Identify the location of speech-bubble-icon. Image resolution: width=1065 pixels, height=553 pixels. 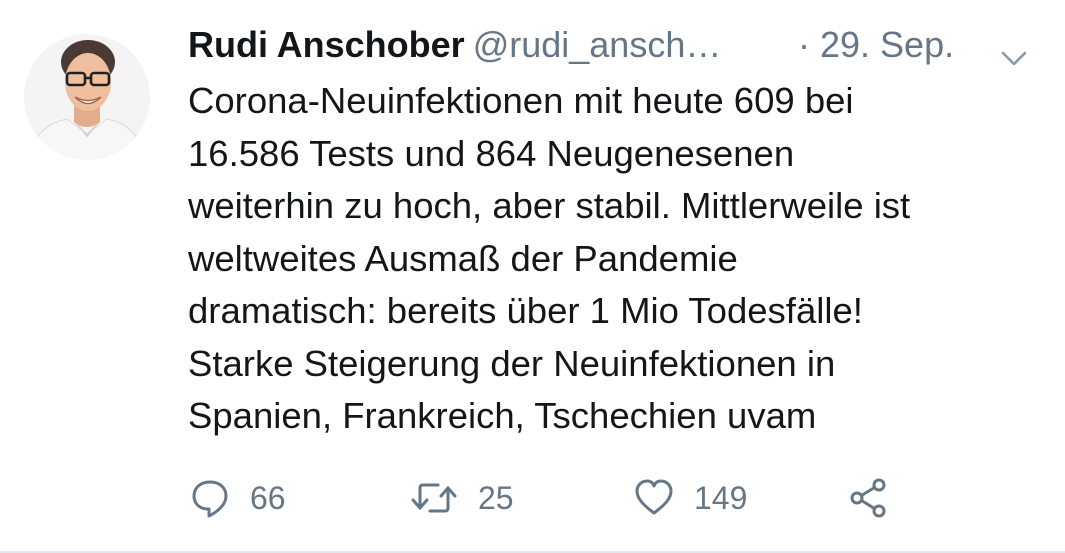
(210, 498).